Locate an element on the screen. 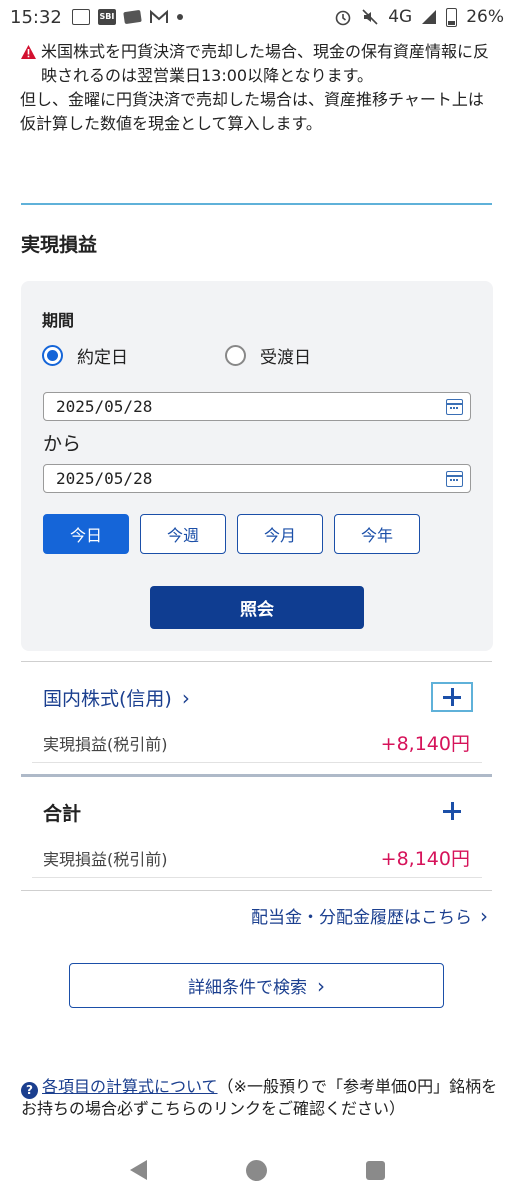 Image resolution: width=514 pixels, height=1200 pixels. expand-button is located at coordinates (452, 697).